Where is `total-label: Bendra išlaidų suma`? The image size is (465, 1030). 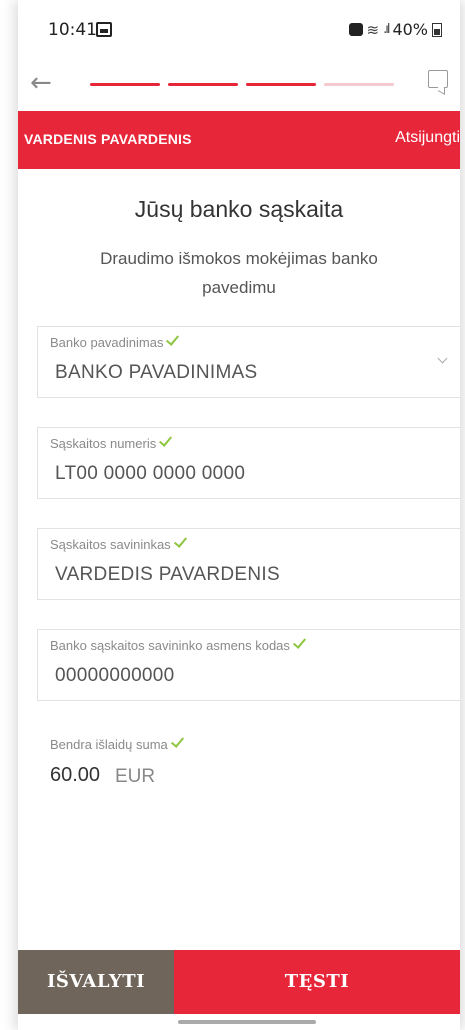 total-label: Bendra išlaidų suma is located at coordinates (117, 743).